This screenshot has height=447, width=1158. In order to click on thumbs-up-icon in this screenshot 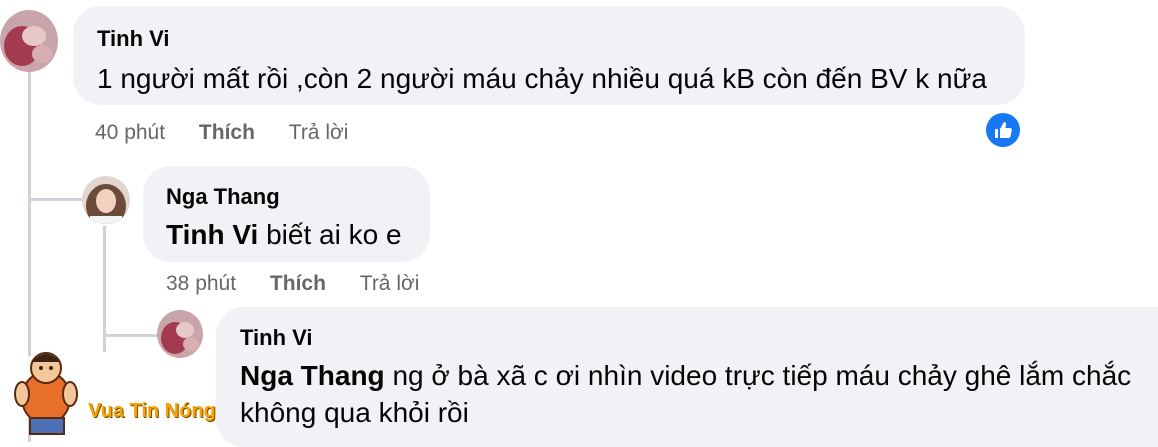, I will do `click(1003, 130)`.